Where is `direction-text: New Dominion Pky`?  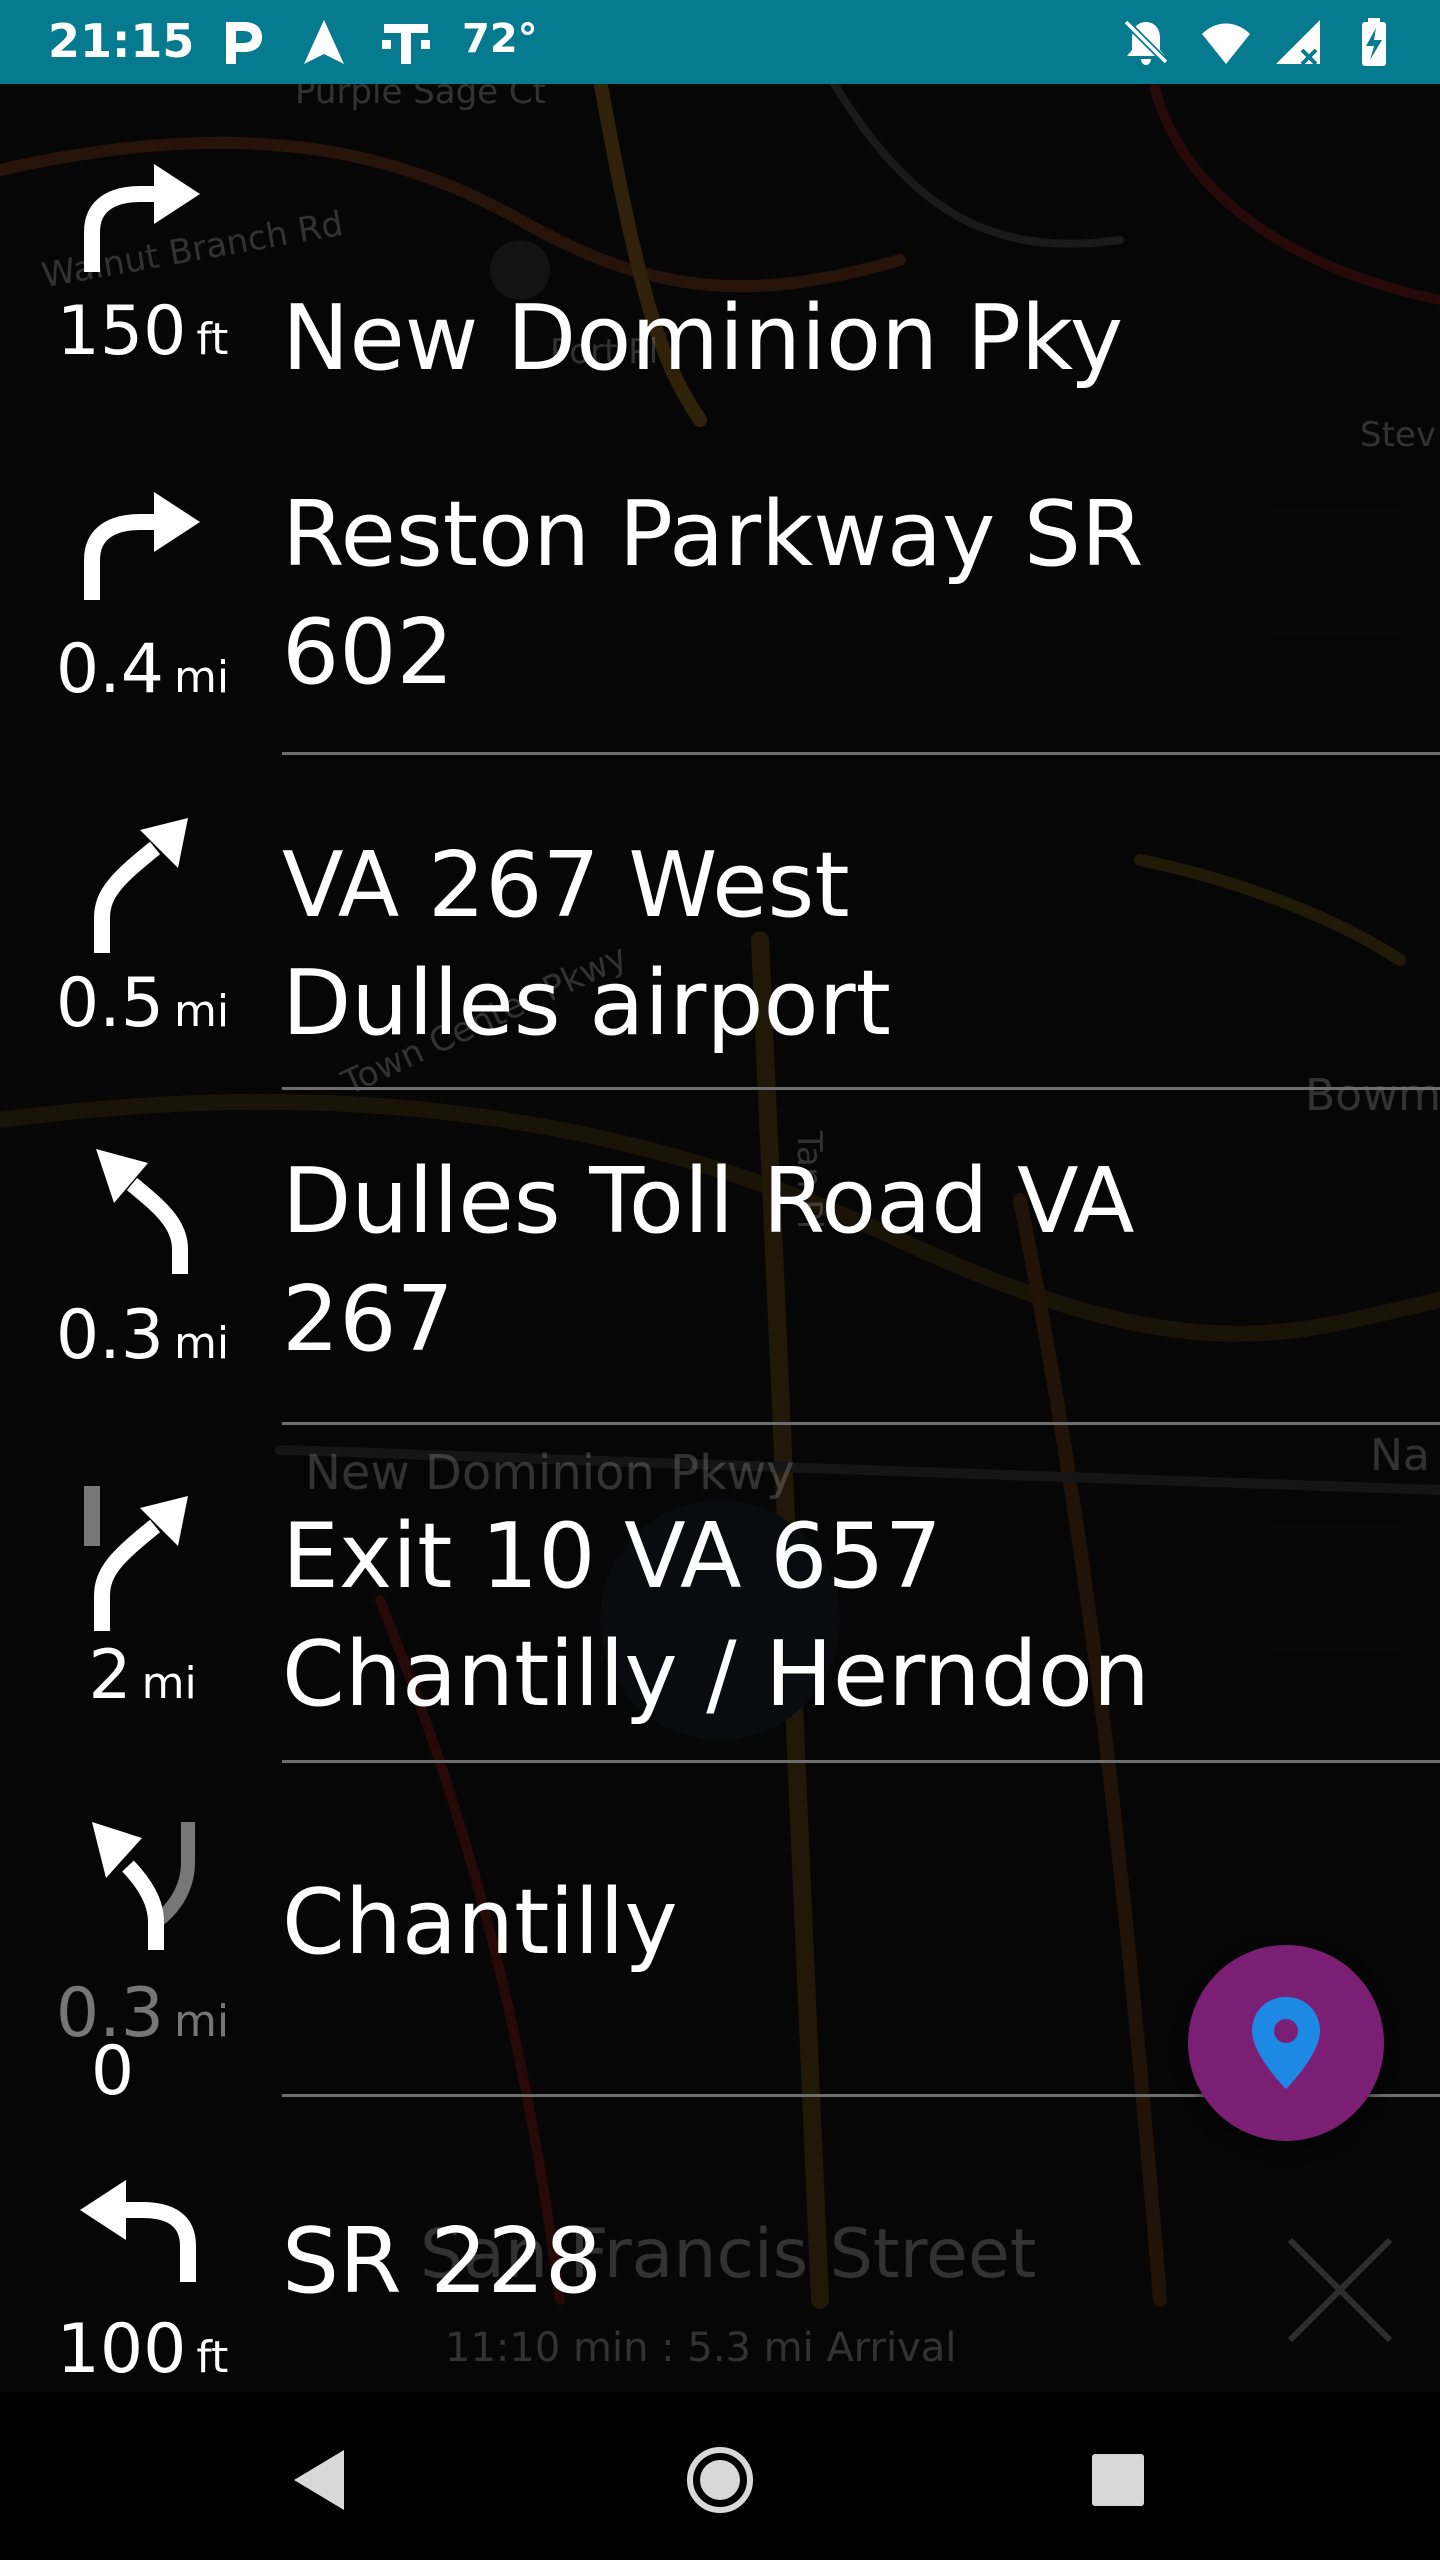 direction-text: New Dominion Pky is located at coordinates (703, 338).